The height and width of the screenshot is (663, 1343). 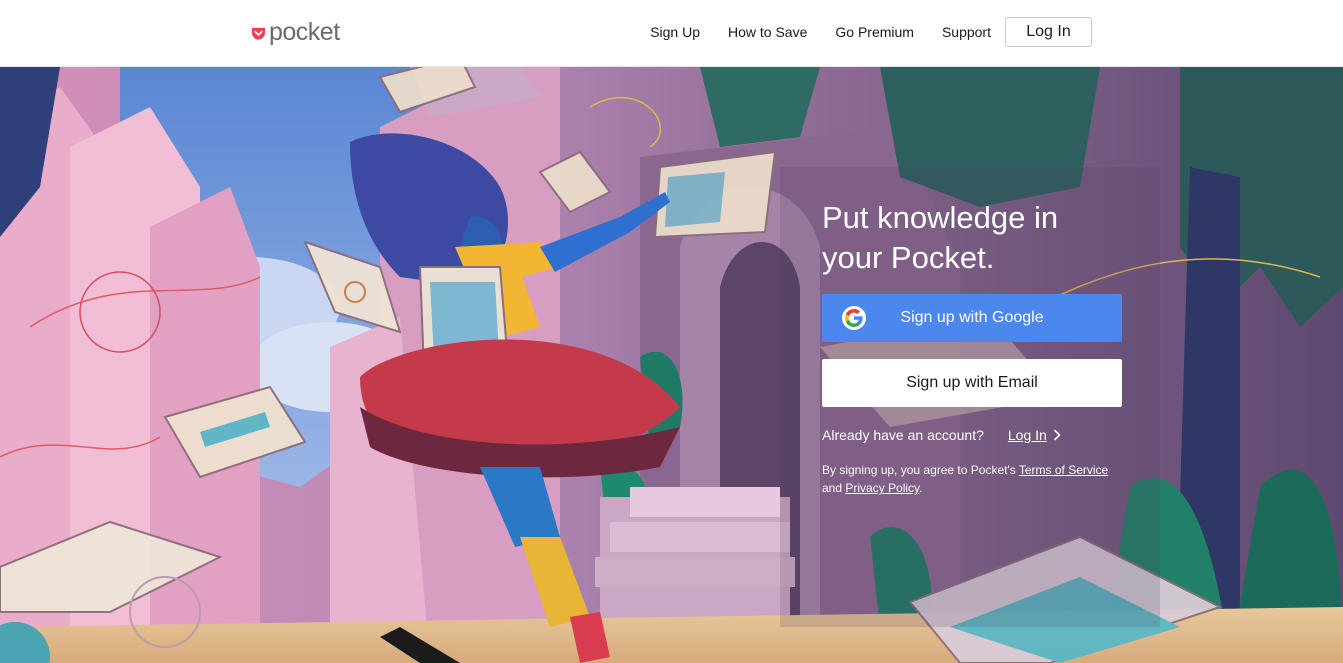 What do you see at coordinates (1057, 435) in the screenshot?
I see `chevron-right-icon` at bounding box center [1057, 435].